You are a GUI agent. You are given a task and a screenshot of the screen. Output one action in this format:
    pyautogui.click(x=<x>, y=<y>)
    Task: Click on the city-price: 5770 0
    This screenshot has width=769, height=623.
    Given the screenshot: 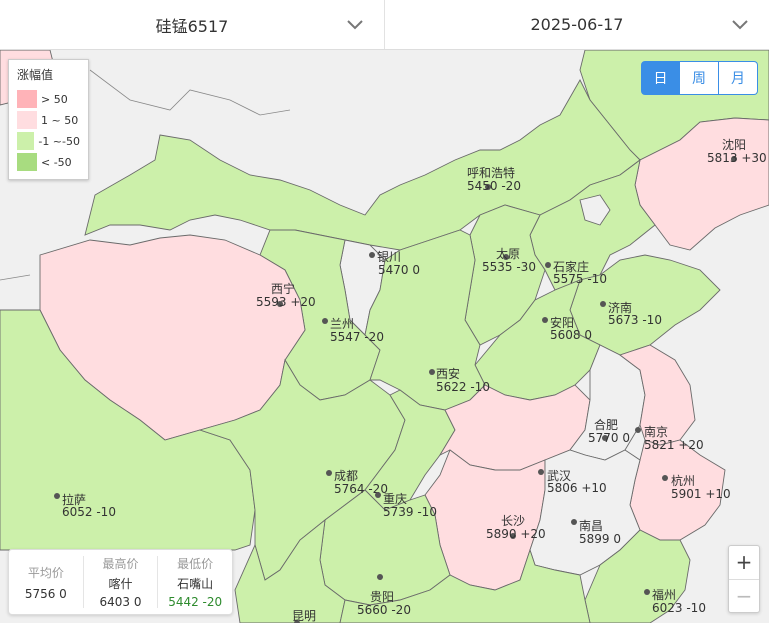 What is the action you would take?
    pyautogui.click(x=609, y=438)
    